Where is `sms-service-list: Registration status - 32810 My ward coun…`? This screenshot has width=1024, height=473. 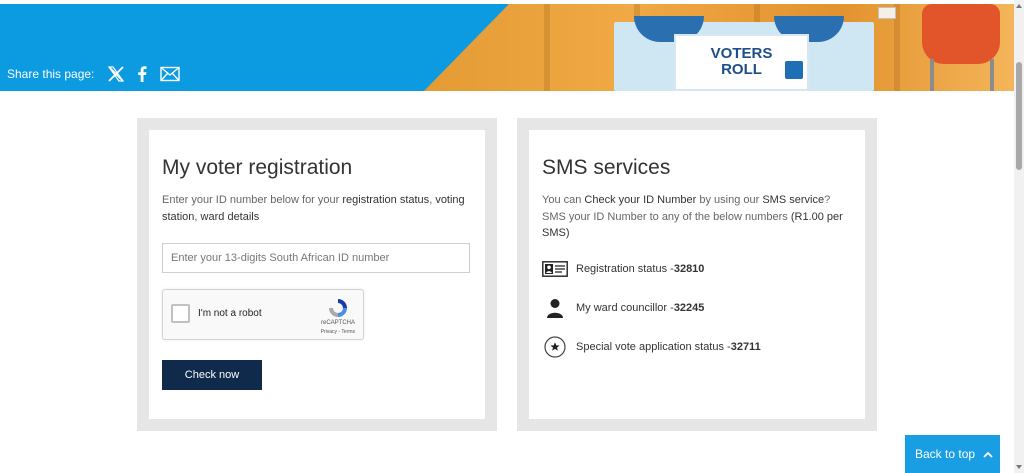 sms-service-list: Registration status - 32810 My ward coun… is located at coordinates (697, 308).